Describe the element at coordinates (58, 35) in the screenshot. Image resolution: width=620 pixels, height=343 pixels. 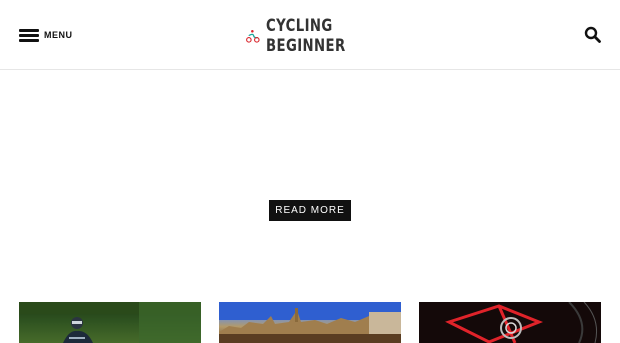
I see `menu-label: MENU` at that location.